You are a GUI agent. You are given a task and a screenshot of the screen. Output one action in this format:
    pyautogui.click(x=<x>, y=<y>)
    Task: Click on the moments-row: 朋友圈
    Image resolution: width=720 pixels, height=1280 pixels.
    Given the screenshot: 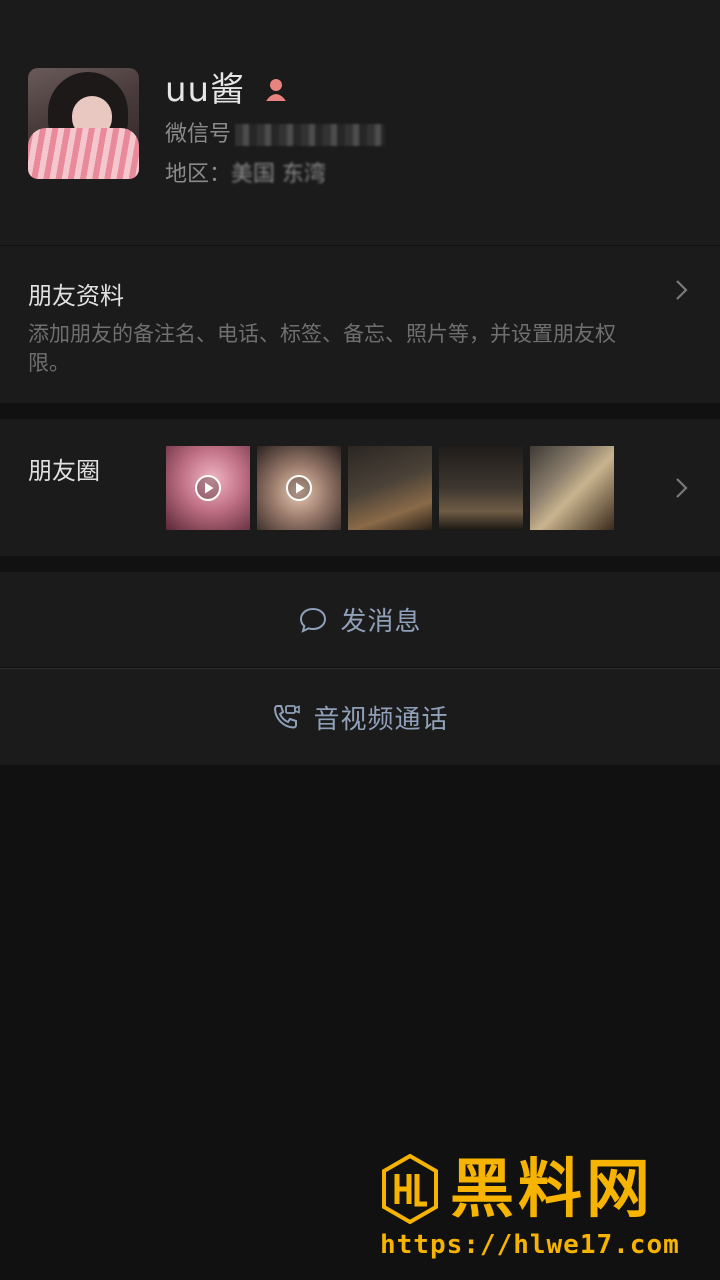 What is the action you would take?
    pyautogui.click(x=360, y=487)
    